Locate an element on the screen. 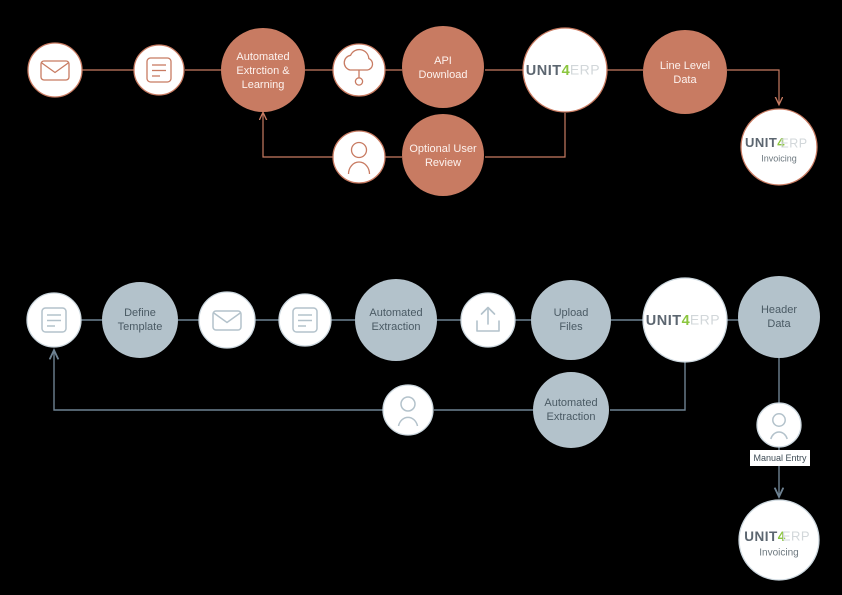 The width and height of the screenshot is (842, 595). node-label-line1: Define is located at coordinates (140, 313).